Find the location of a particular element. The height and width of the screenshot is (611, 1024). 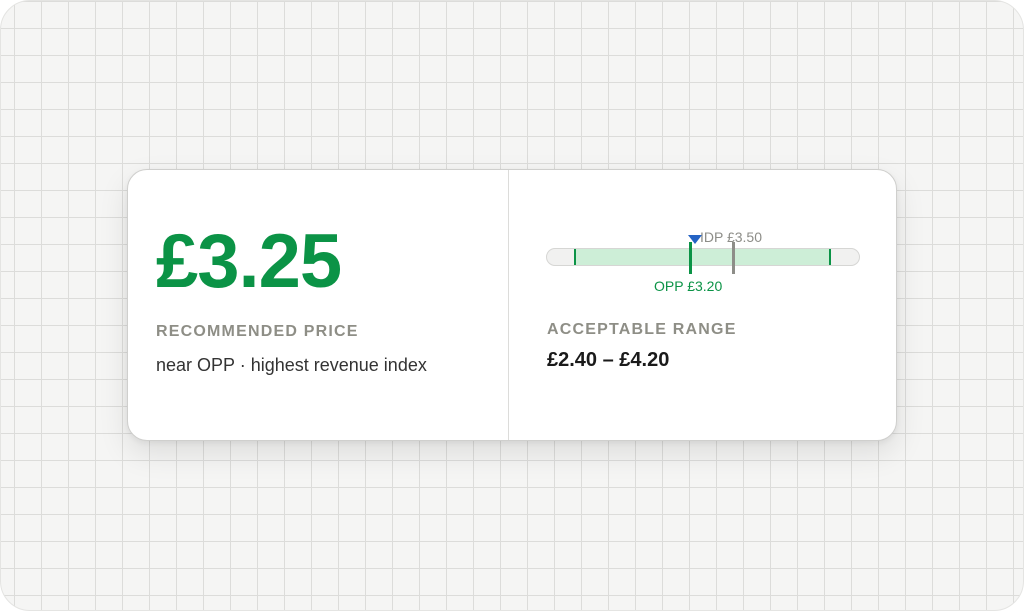

opp-tick is located at coordinates (690, 258).